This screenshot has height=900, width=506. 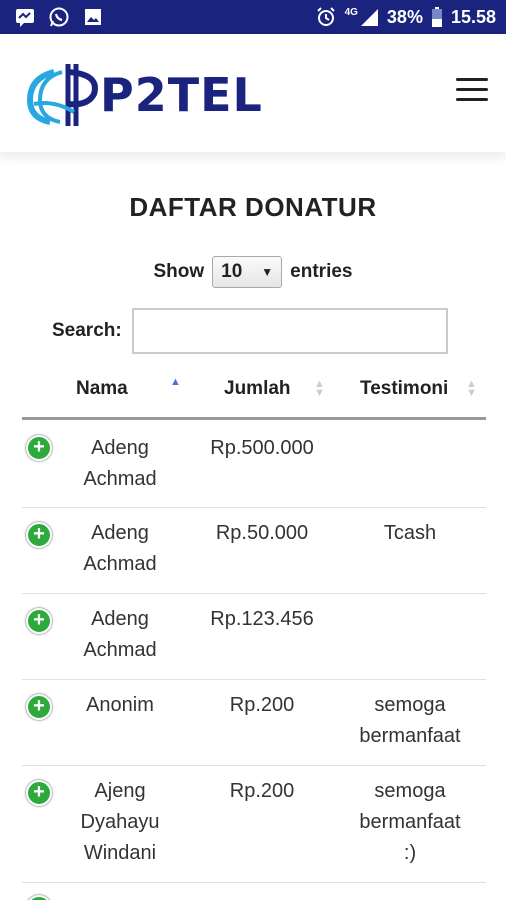 I want to click on logo: P2TEL, so click(x=143, y=95).